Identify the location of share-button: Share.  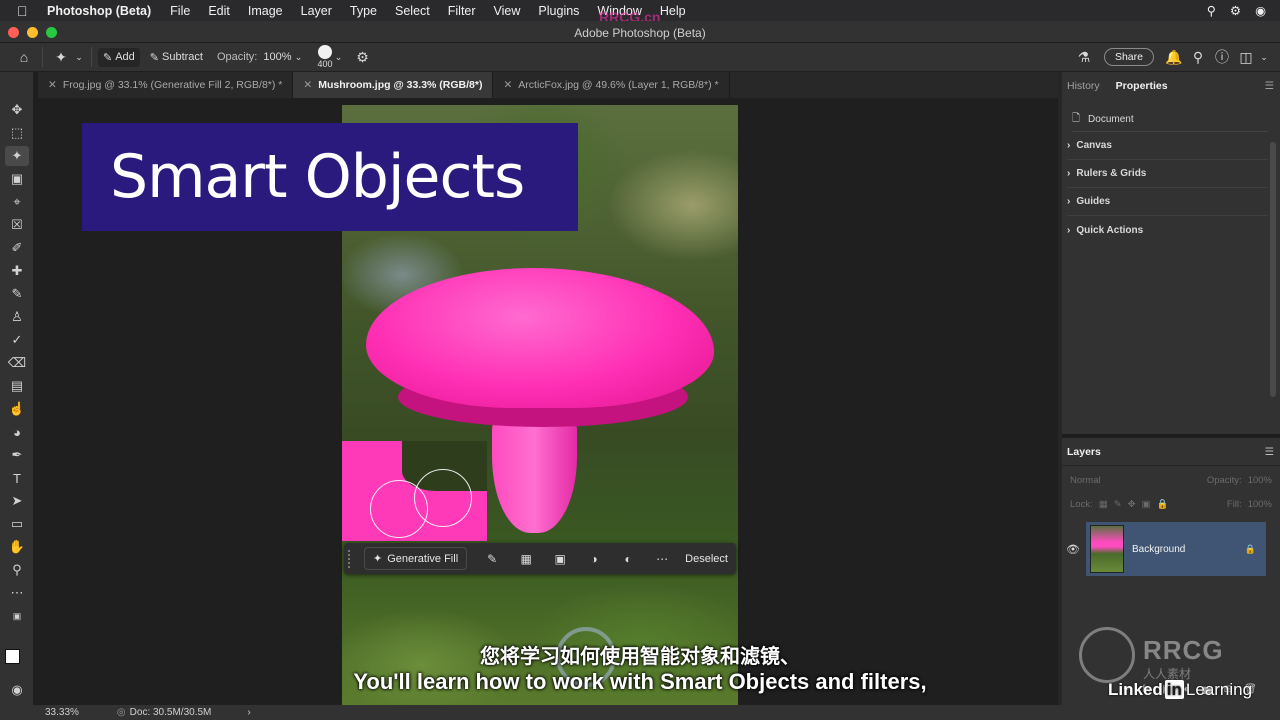
(1128, 57).